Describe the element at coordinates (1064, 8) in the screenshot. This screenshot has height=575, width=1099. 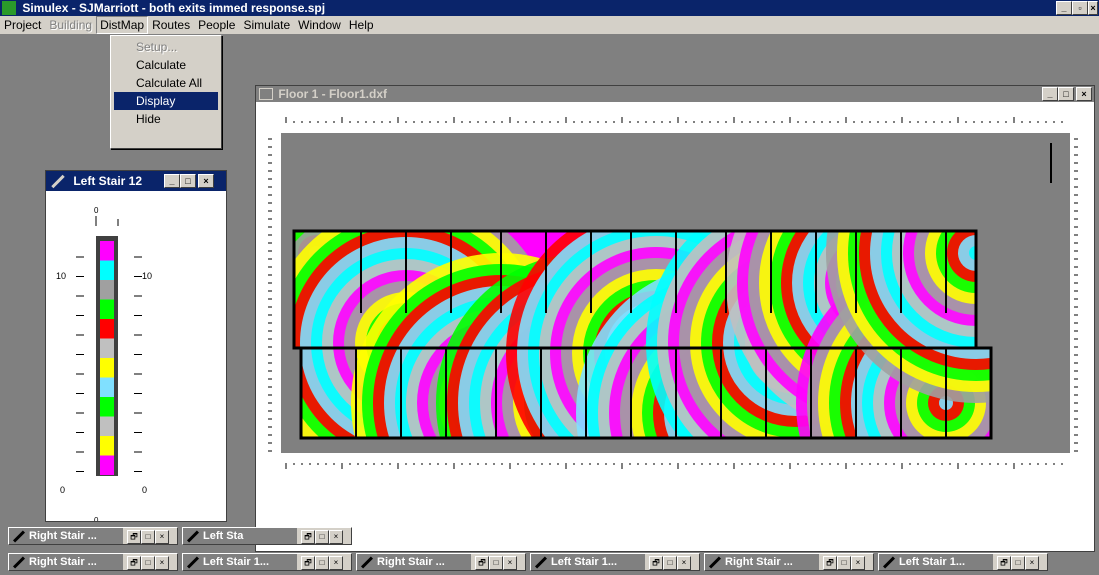
I see `minimize-button: _` at that location.